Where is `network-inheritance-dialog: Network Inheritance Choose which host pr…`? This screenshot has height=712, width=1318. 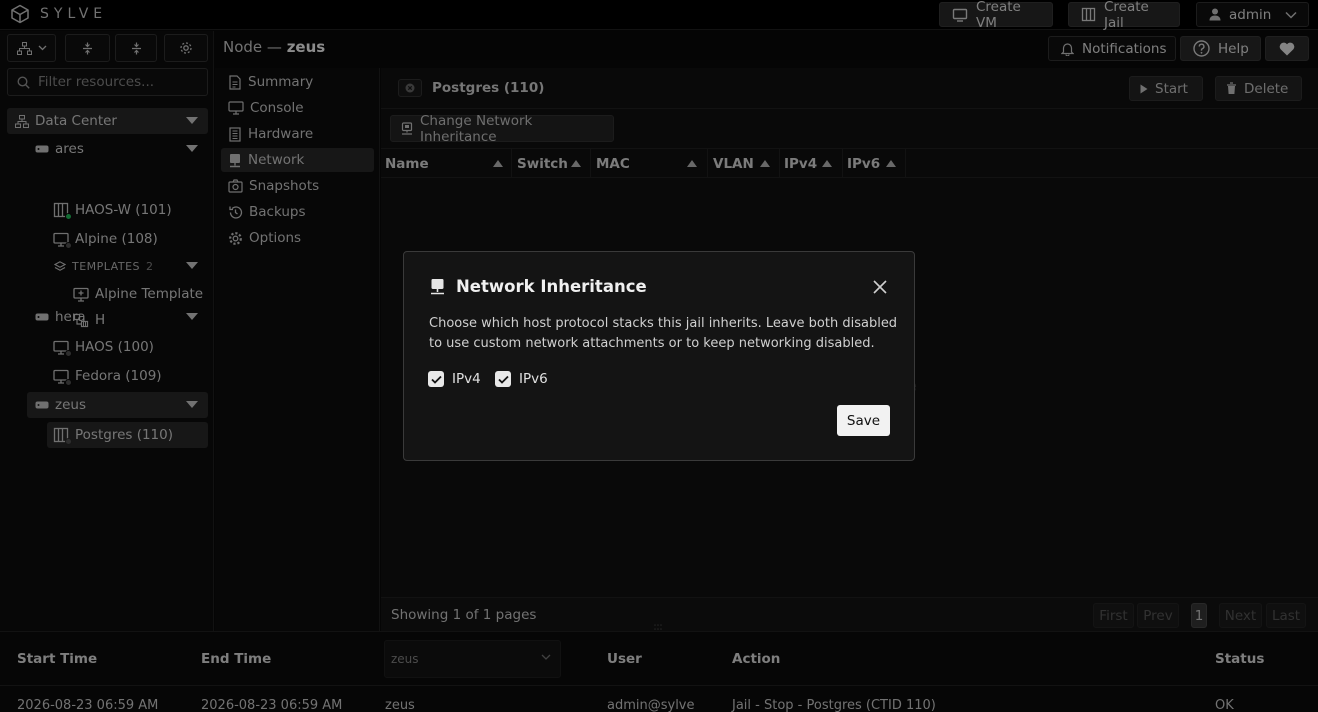 network-inheritance-dialog: Network Inheritance Choose which host pr… is located at coordinates (659, 356).